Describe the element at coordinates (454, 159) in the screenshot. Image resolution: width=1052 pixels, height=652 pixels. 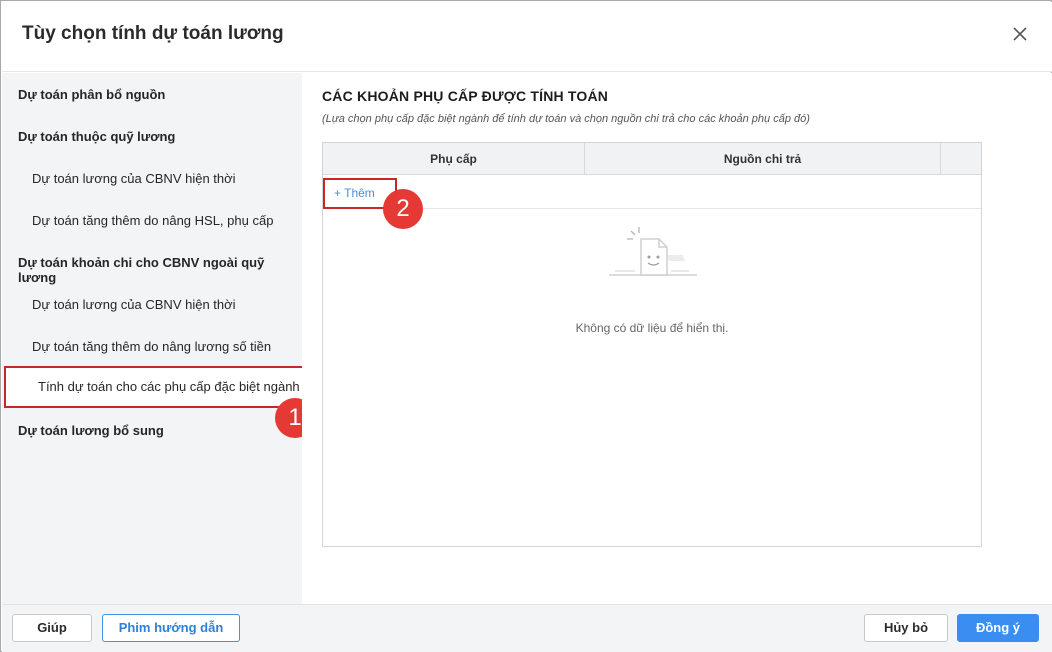
I see `column-header-allowance: Phụ cấp` at that location.